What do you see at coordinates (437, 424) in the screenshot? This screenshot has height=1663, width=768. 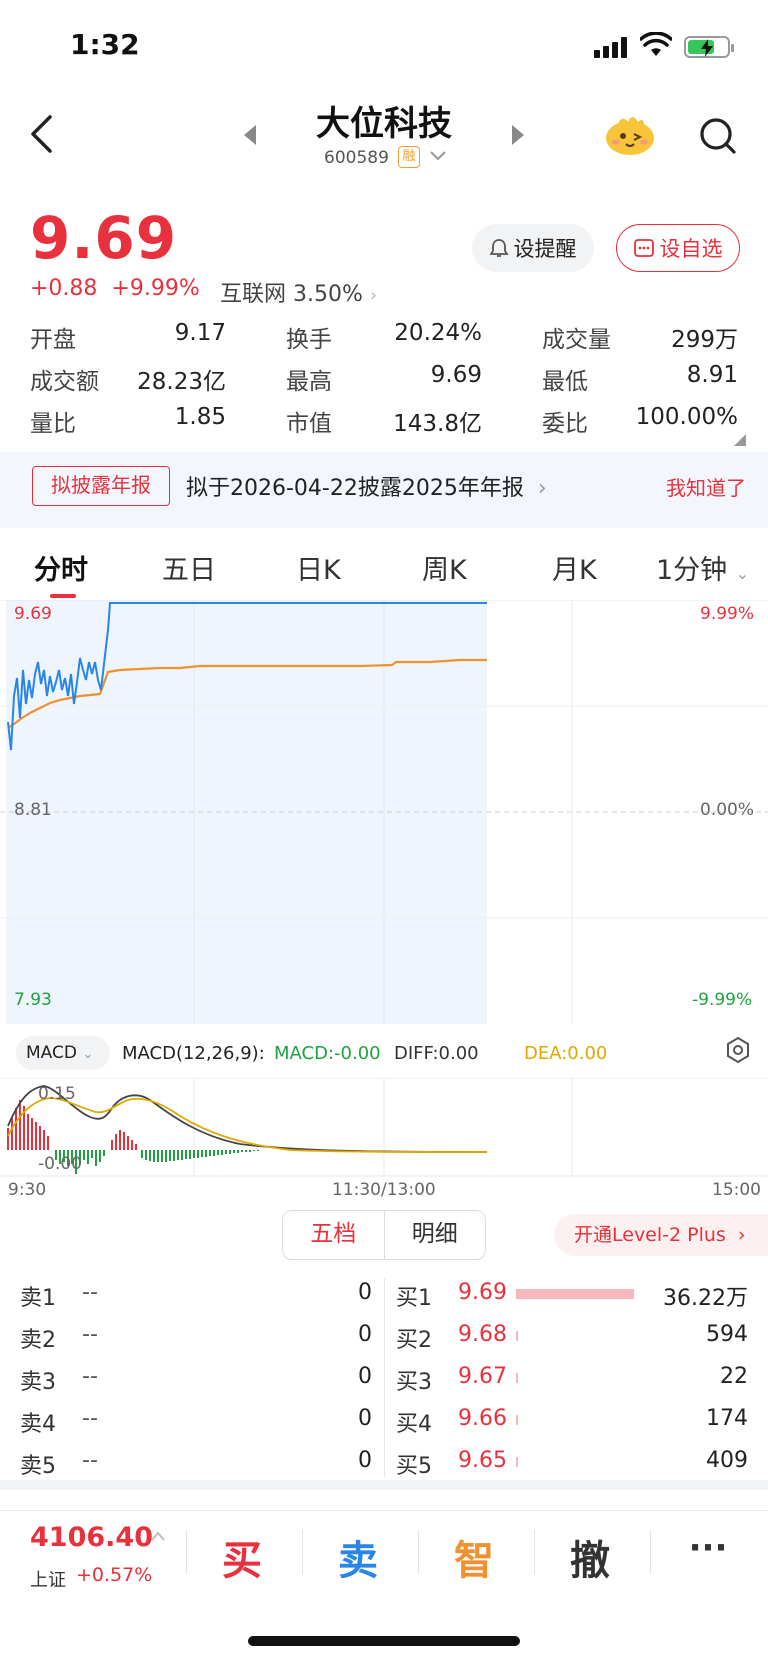 I see `stat-mktcap-value: 143.8亿` at bounding box center [437, 424].